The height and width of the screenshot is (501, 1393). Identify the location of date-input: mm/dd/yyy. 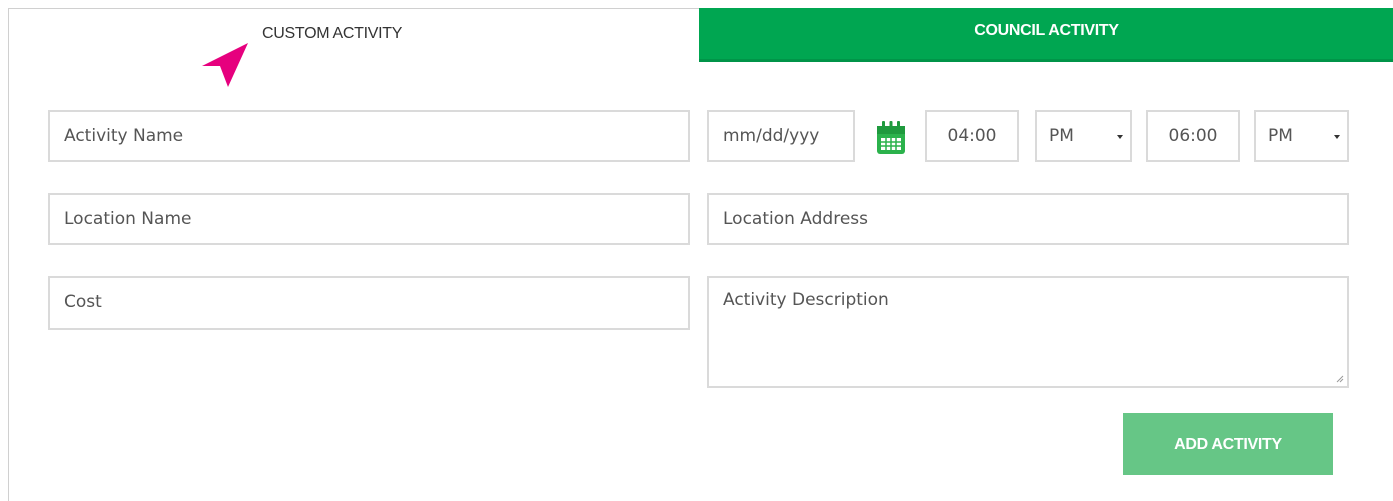
(781, 136).